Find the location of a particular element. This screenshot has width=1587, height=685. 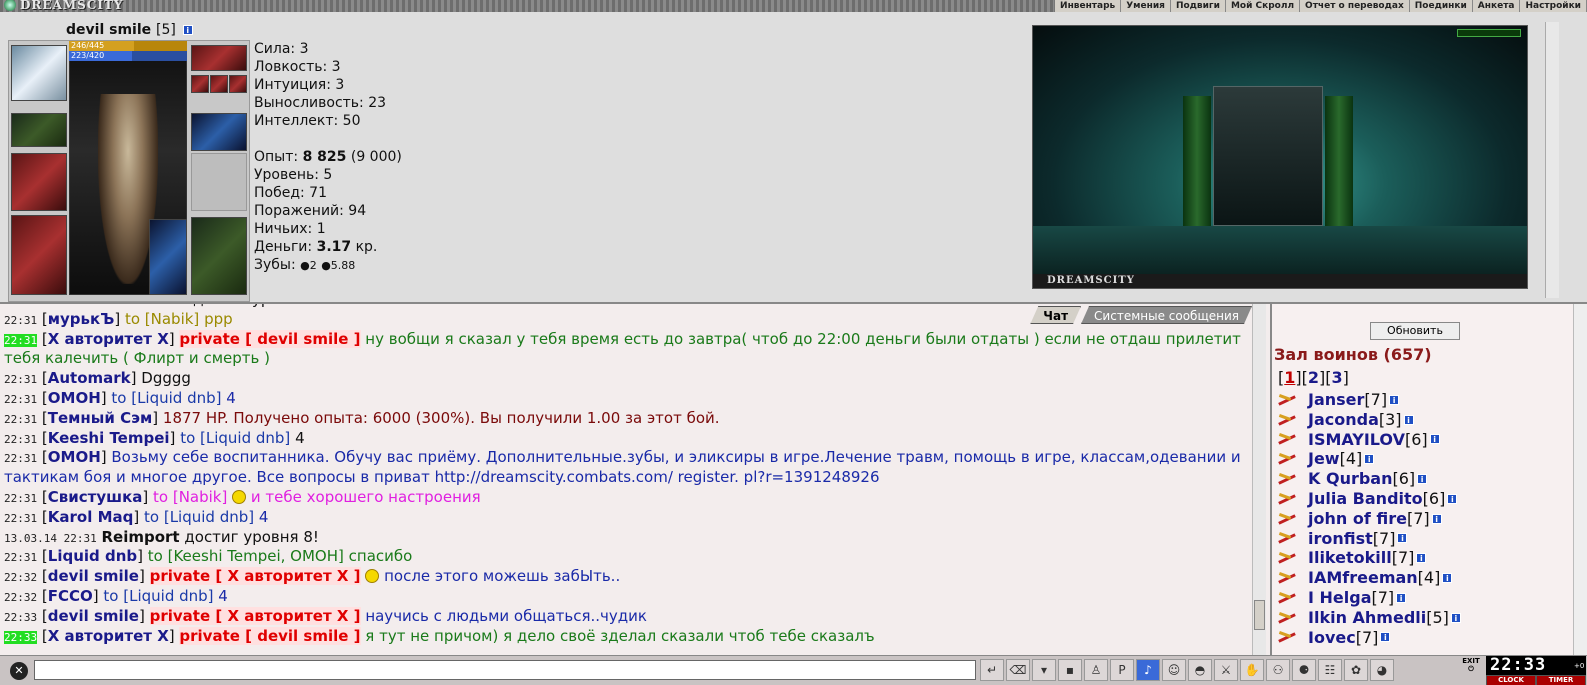

music-icon: ♪ is located at coordinates (1148, 670).